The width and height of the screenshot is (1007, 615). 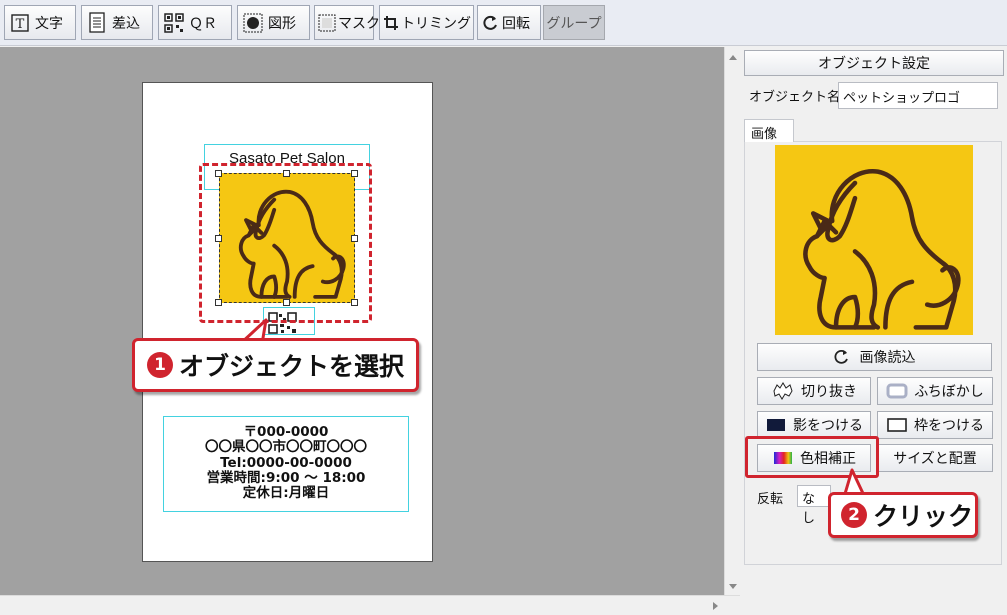 I want to click on flip-label: 反転, so click(x=770, y=499).